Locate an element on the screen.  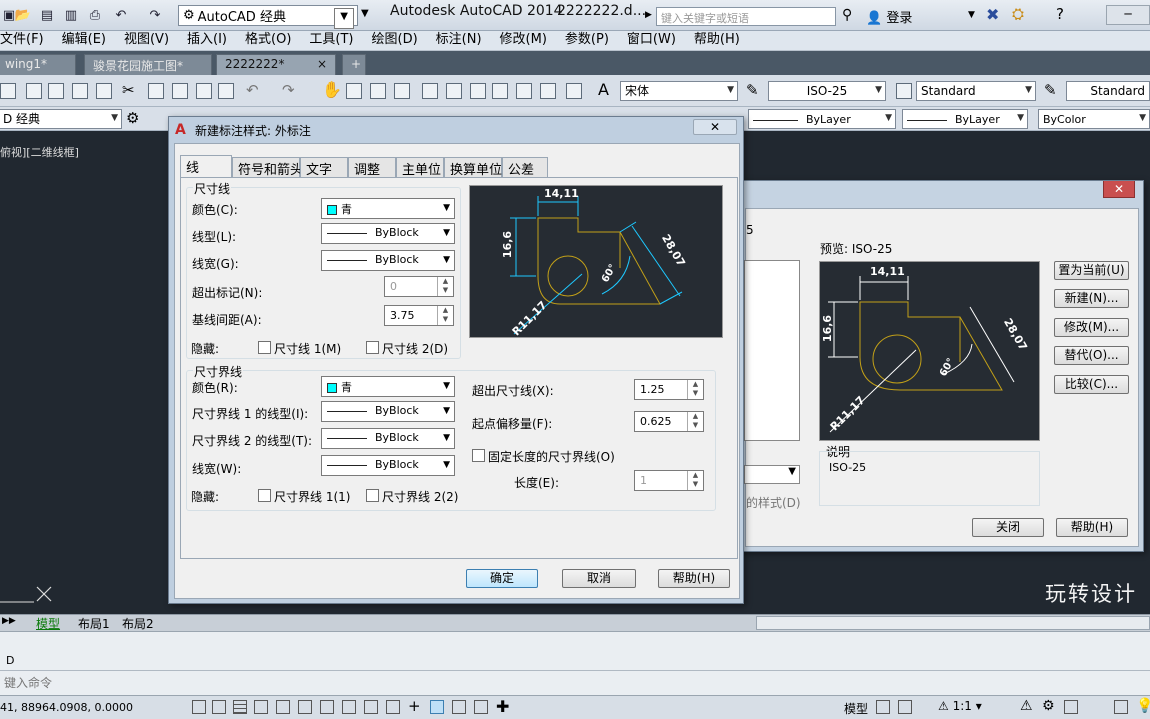
tab-tolerances: 公差 is located at coordinates (525, 167).